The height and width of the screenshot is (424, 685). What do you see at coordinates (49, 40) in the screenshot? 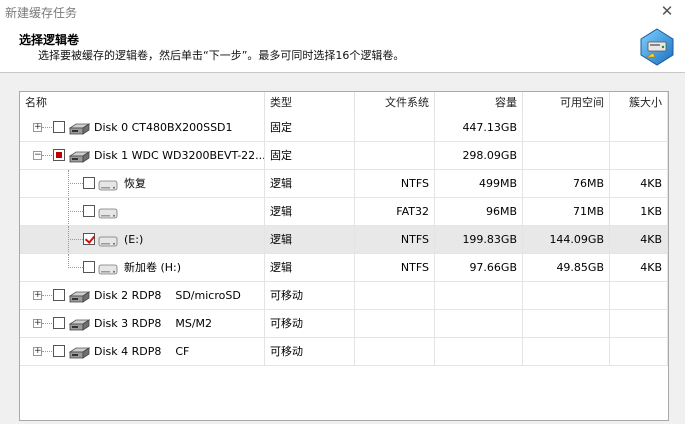
I see `page-title: 选择逻辑卷` at bounding box center [49, 40].